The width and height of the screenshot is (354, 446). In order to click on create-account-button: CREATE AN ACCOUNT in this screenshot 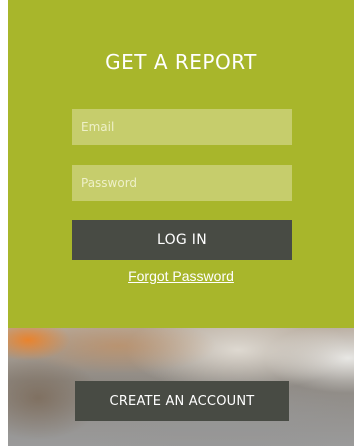, I will do `click(182, 401)`.